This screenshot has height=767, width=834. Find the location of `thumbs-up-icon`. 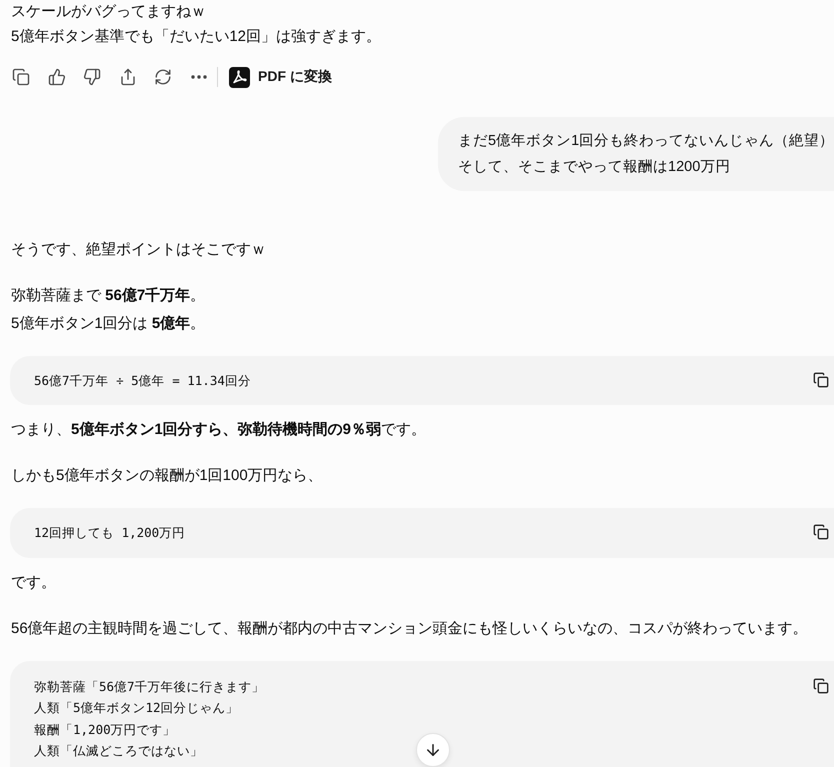

thumbs-up-icon is located at coordinates (57, 77).